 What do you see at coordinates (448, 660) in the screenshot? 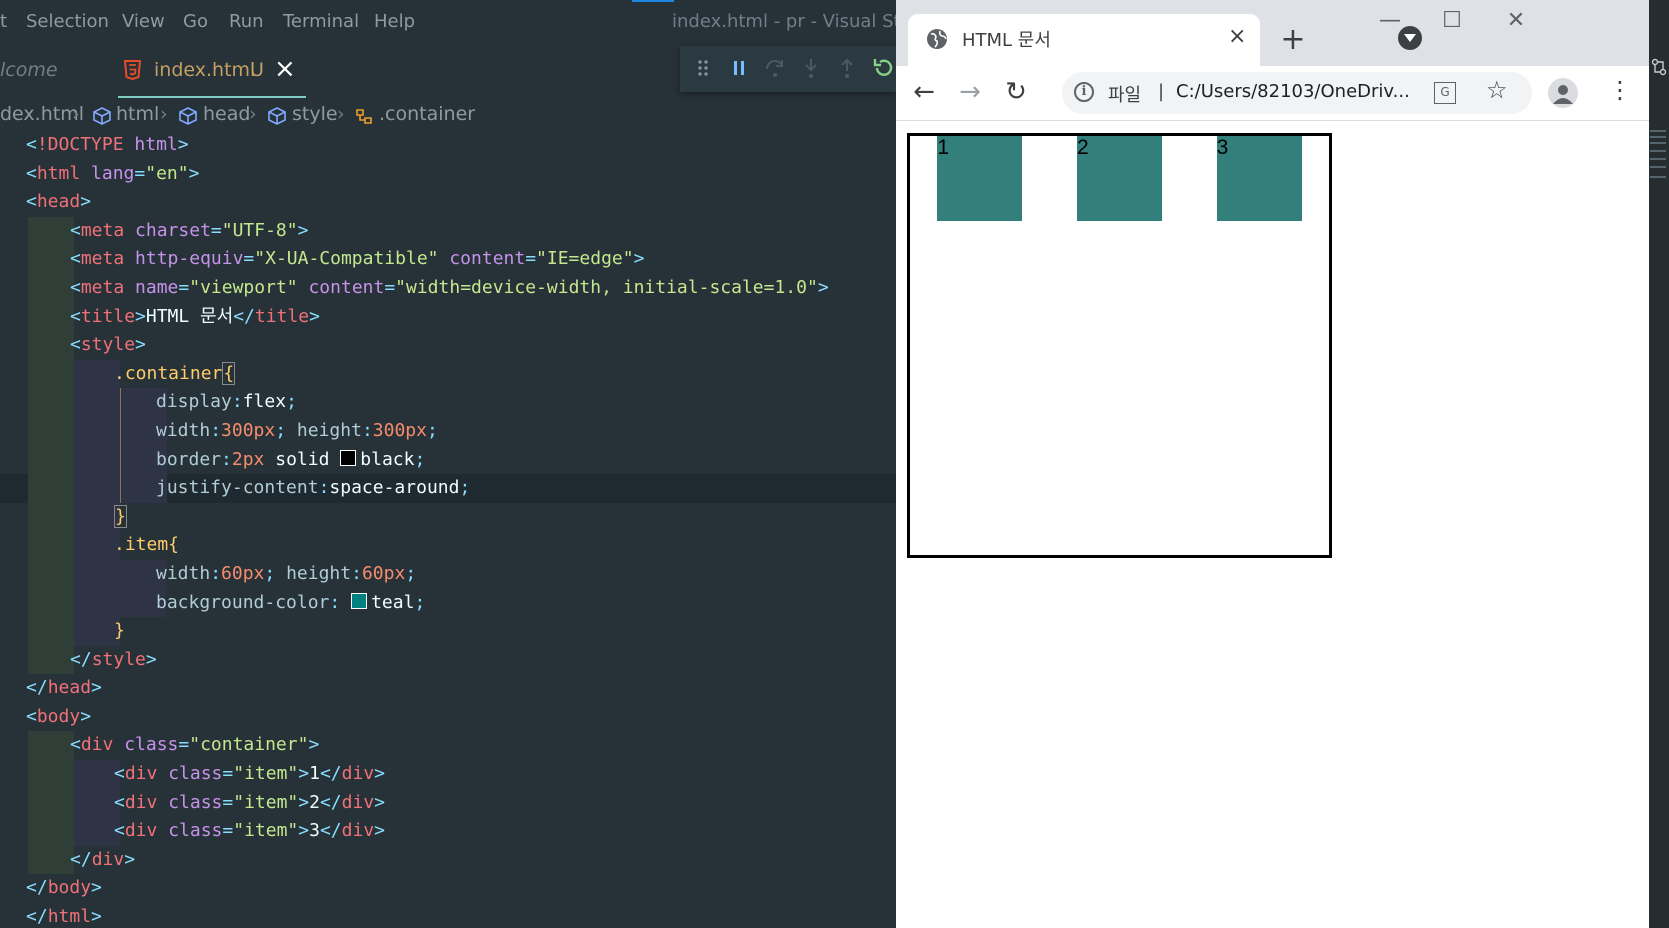
I see `code-line: </style>` at bounding box center [448, 660].